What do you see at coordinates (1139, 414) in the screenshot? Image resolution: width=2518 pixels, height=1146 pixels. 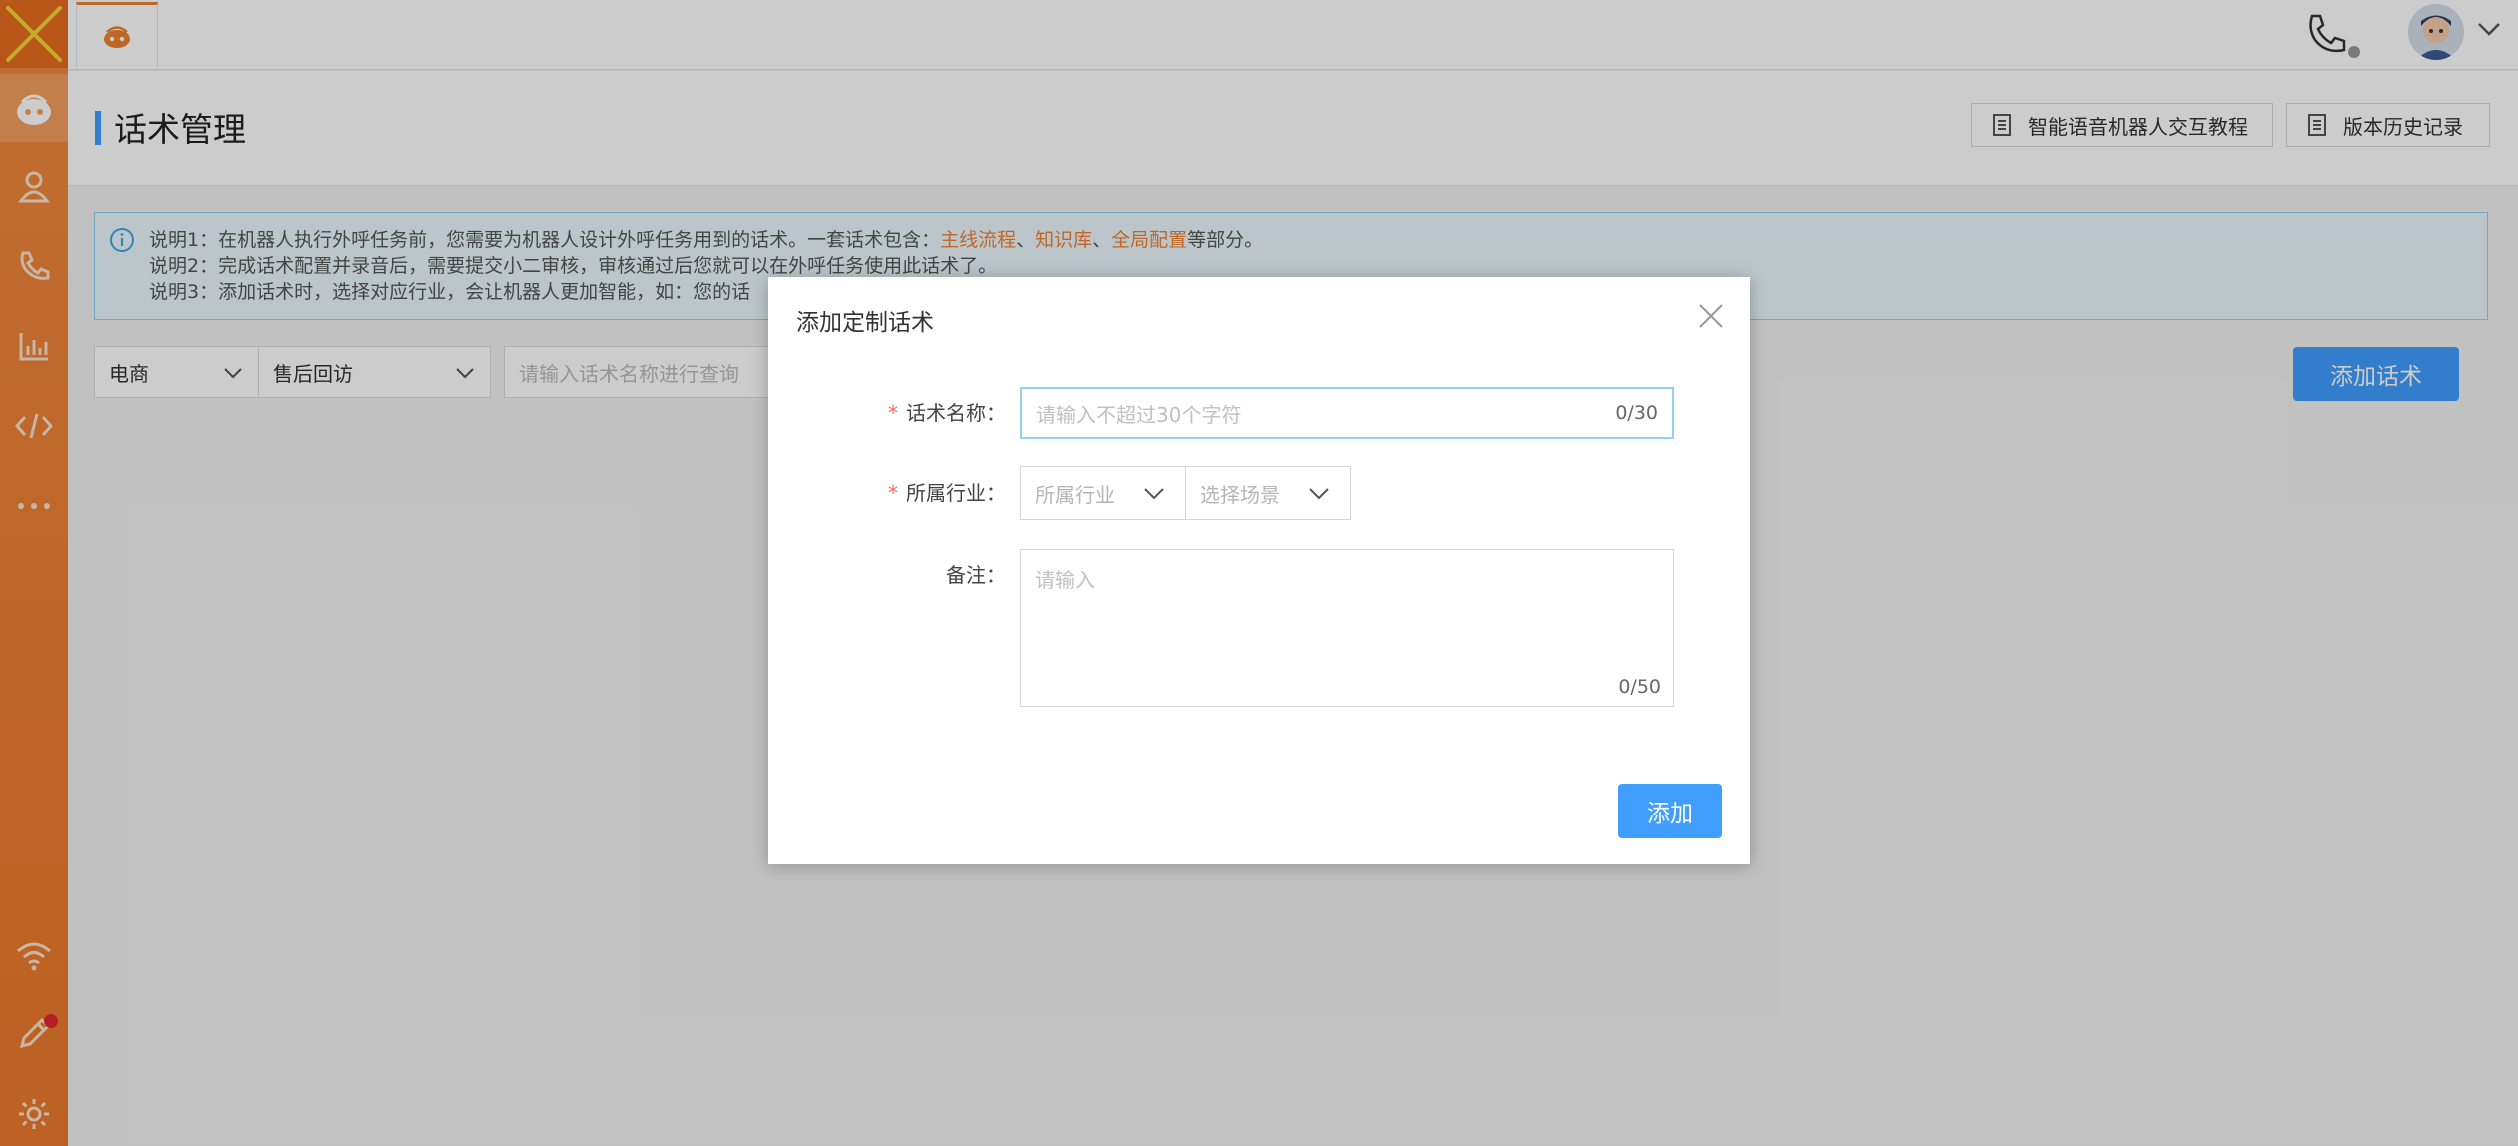 I see `script-name-placeholder: 请输入不超过30个字符` at bounding box center [1139, 414].